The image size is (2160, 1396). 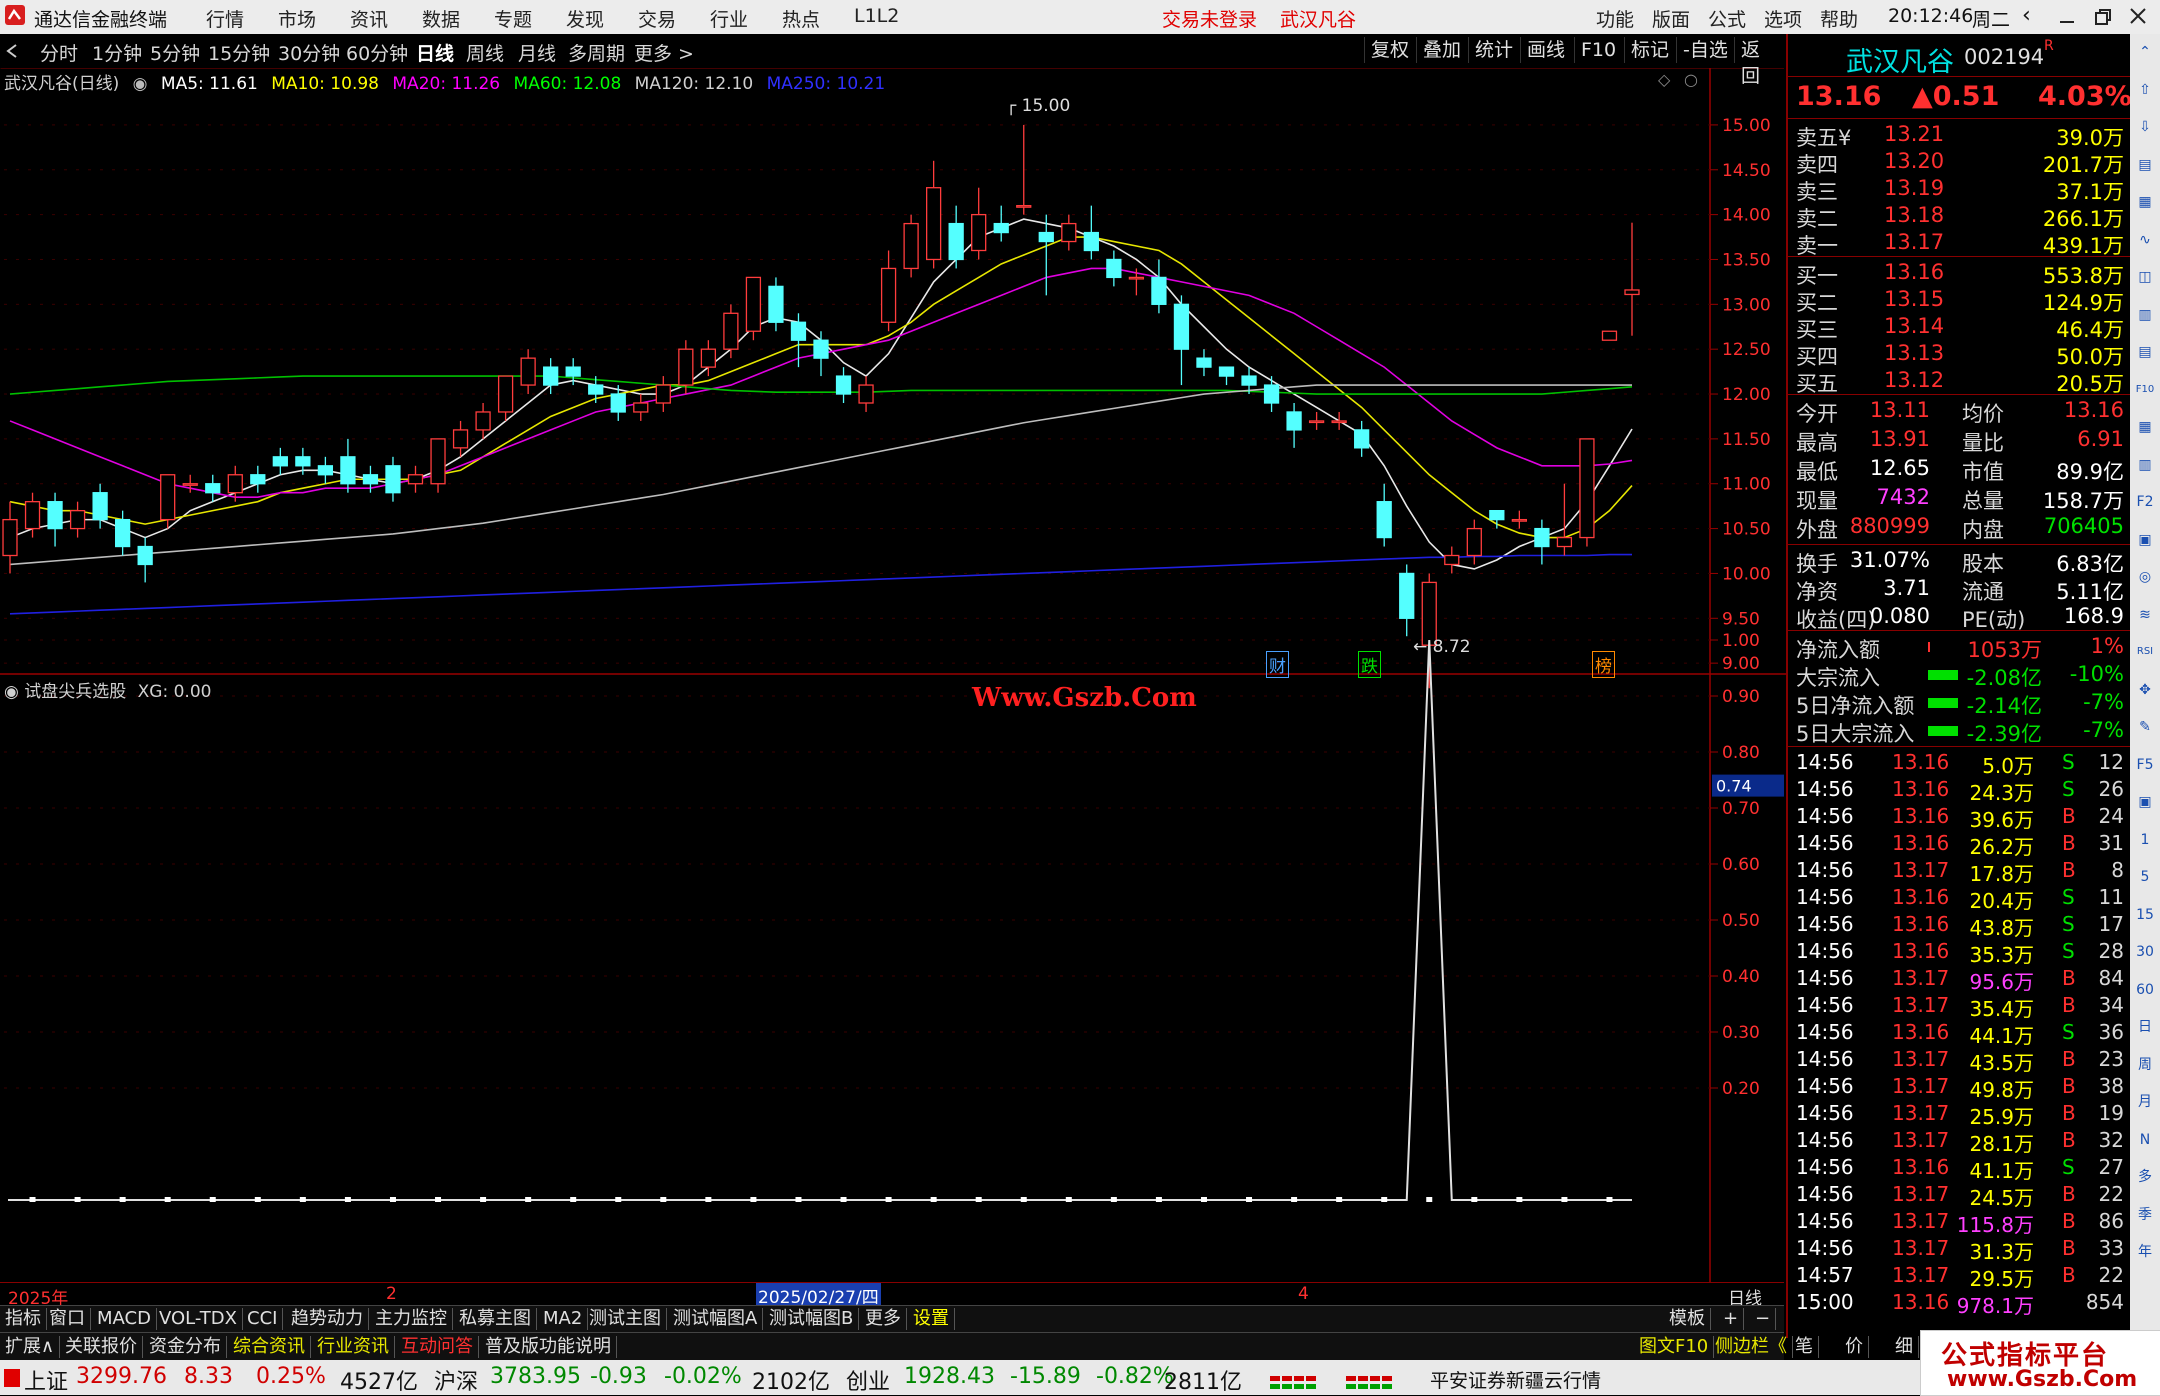 What do you see at coordinates (2145, 577) in the screenshot?
I see `toolstrip-icon: ◎` at bounding box center [2145, 577].